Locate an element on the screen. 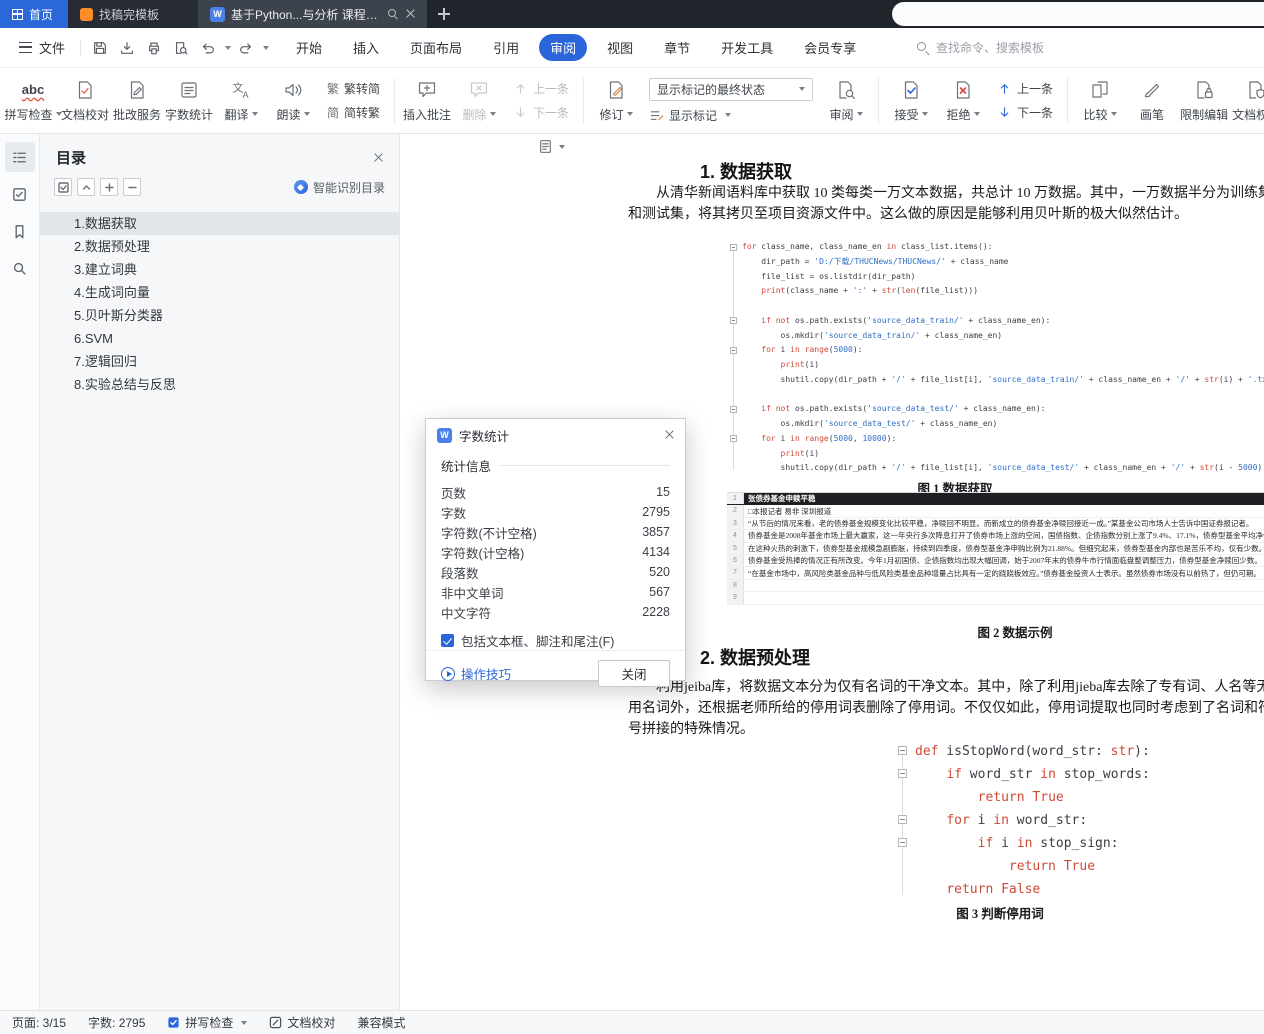 The width and height of the screenshot is (1264, 1034). bookmark-panel-button is located at coordinates (20, 231).